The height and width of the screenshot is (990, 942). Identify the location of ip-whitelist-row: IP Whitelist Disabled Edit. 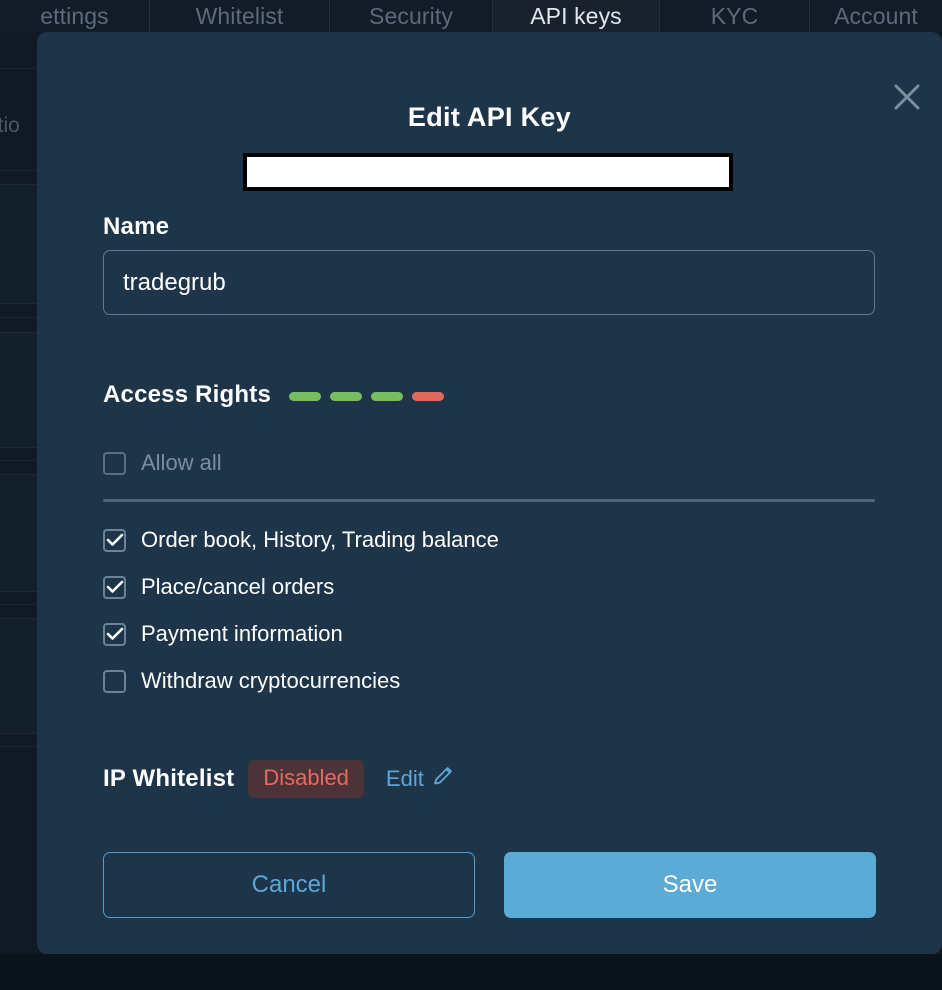
(279, 779).